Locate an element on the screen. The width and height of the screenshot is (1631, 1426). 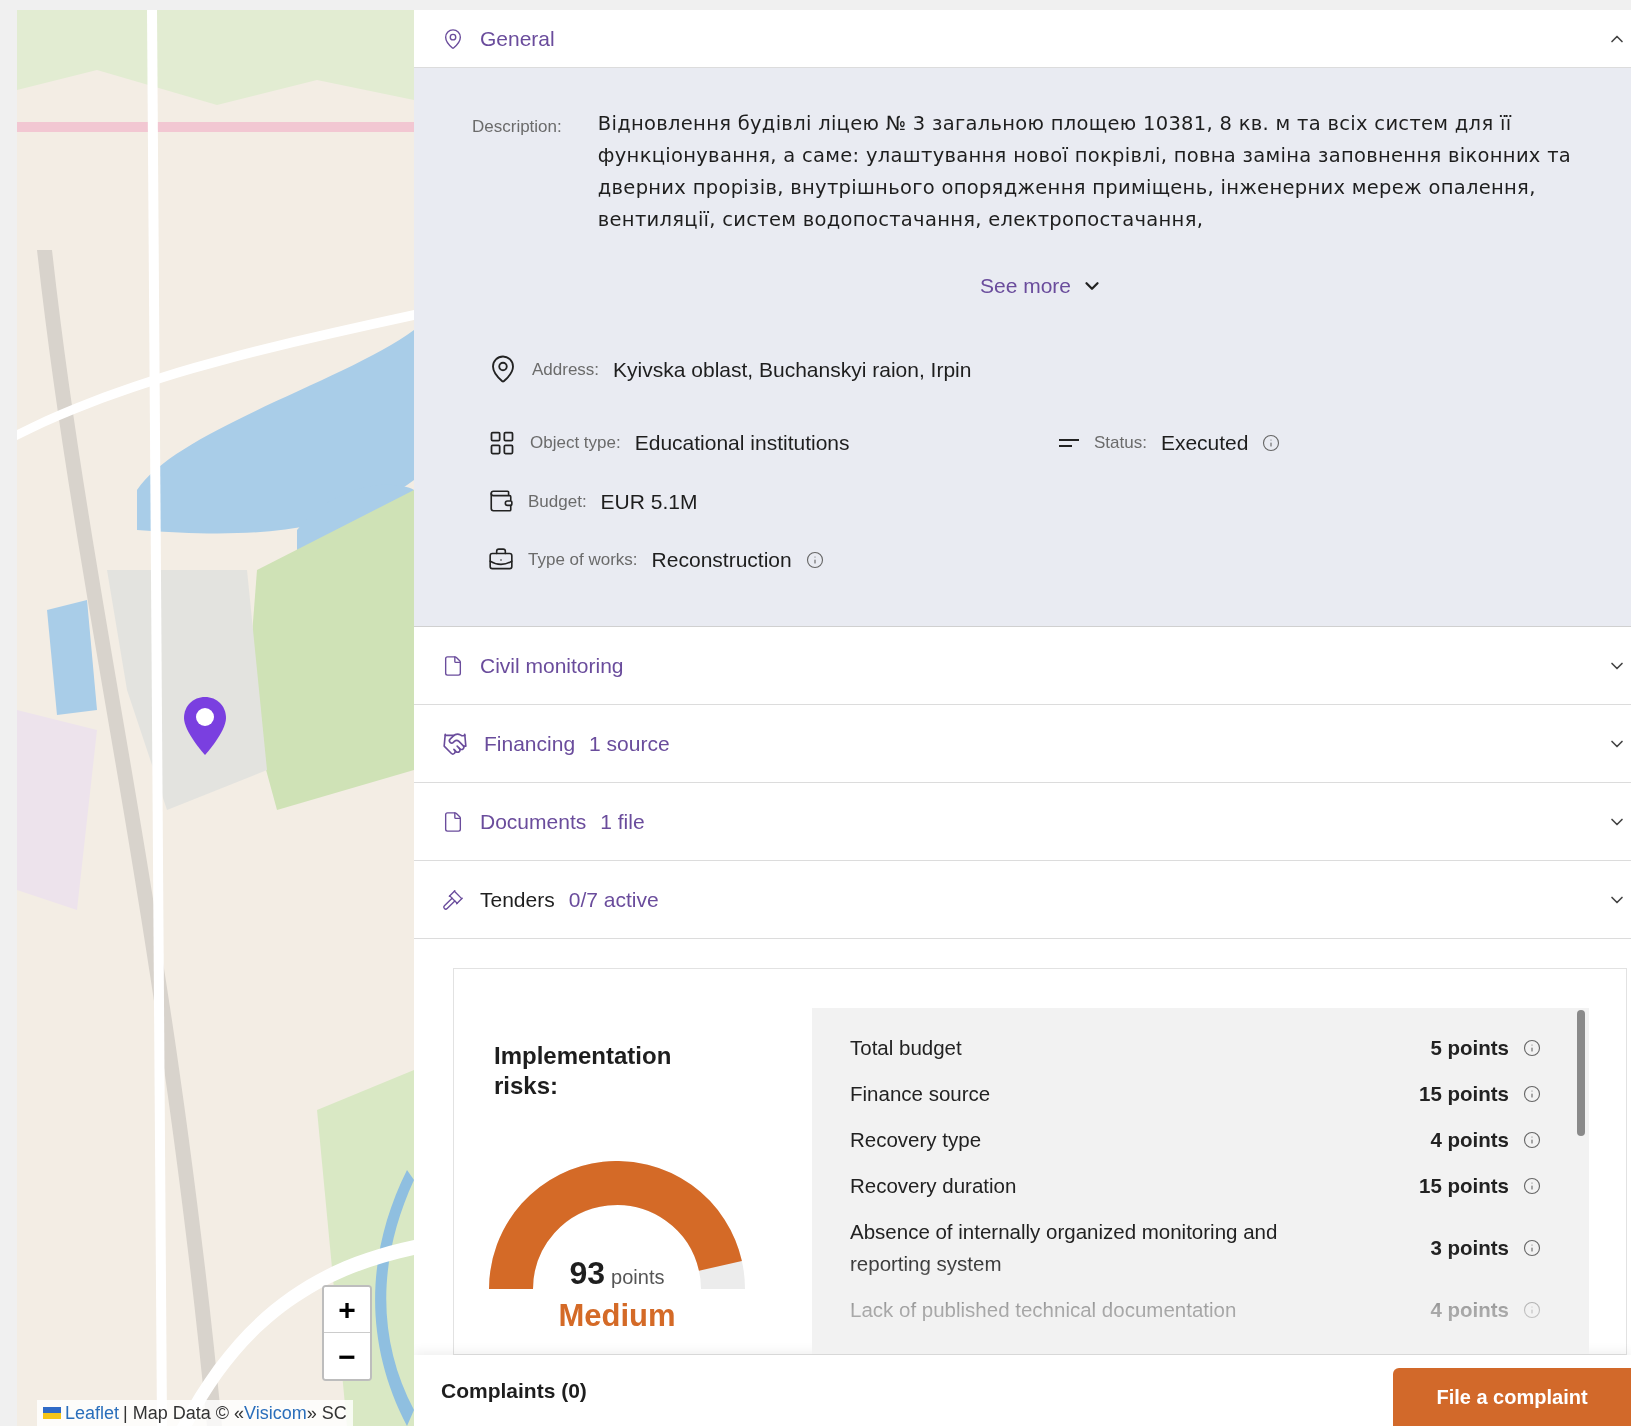
file-complaint-button: File a complaint is located at coordinates (1512, 1397).